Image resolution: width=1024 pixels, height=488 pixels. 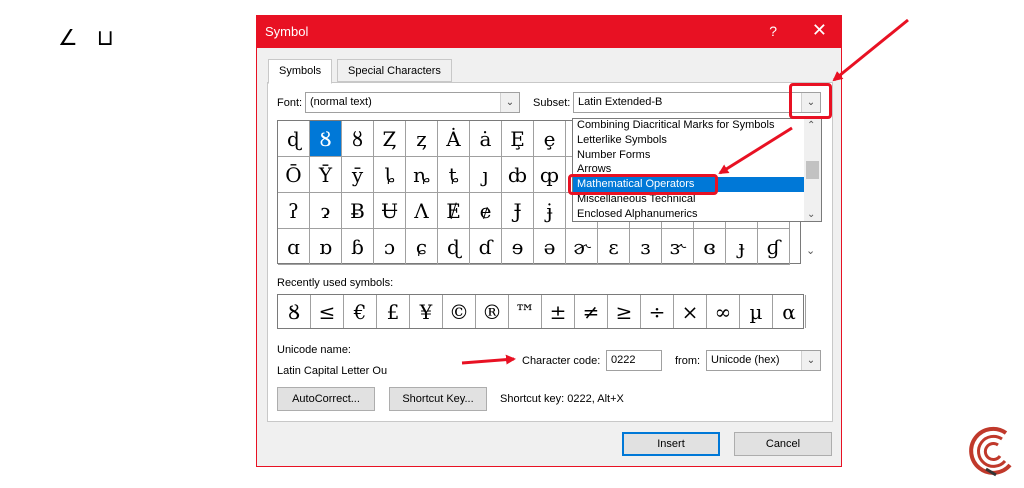 I want to click on symbol-cell: ɂ, so click(x=326, y=211).